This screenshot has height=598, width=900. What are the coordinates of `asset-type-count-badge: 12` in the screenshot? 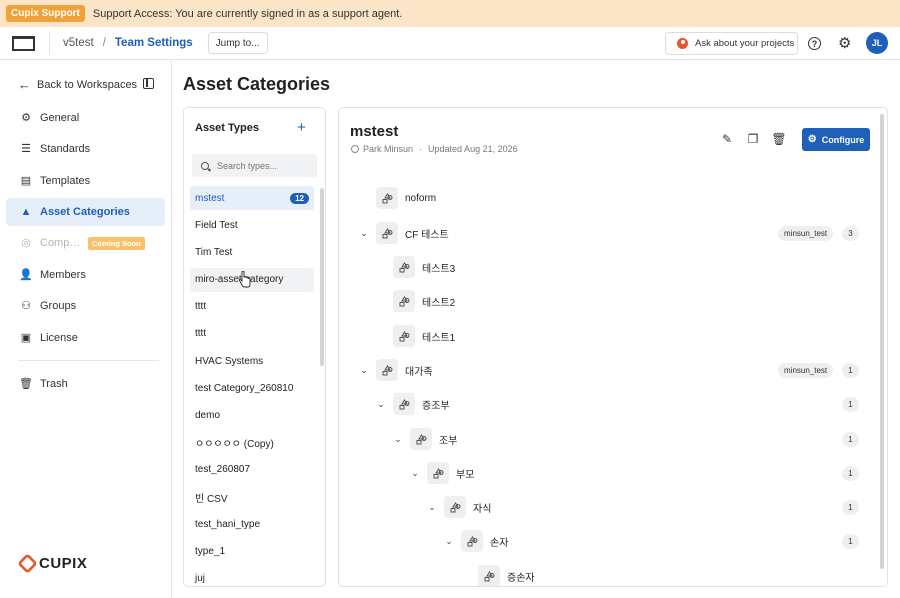 It's located at (299, 198).